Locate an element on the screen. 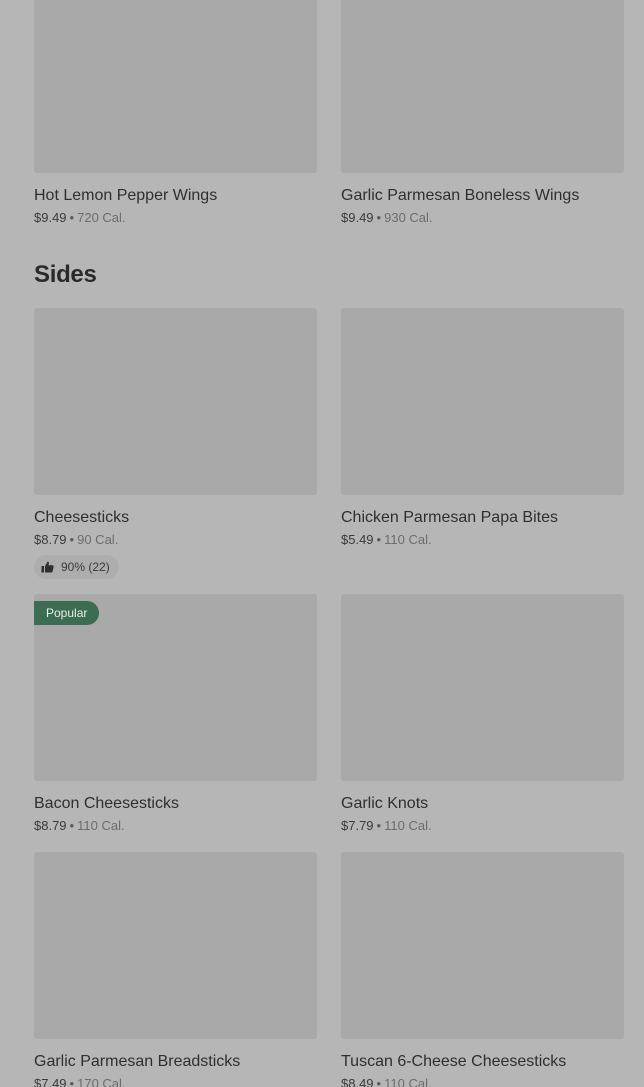 This screenshot has width=644, height=1087. rating-badge: 90% (22) is located at coordinates (76, 567).